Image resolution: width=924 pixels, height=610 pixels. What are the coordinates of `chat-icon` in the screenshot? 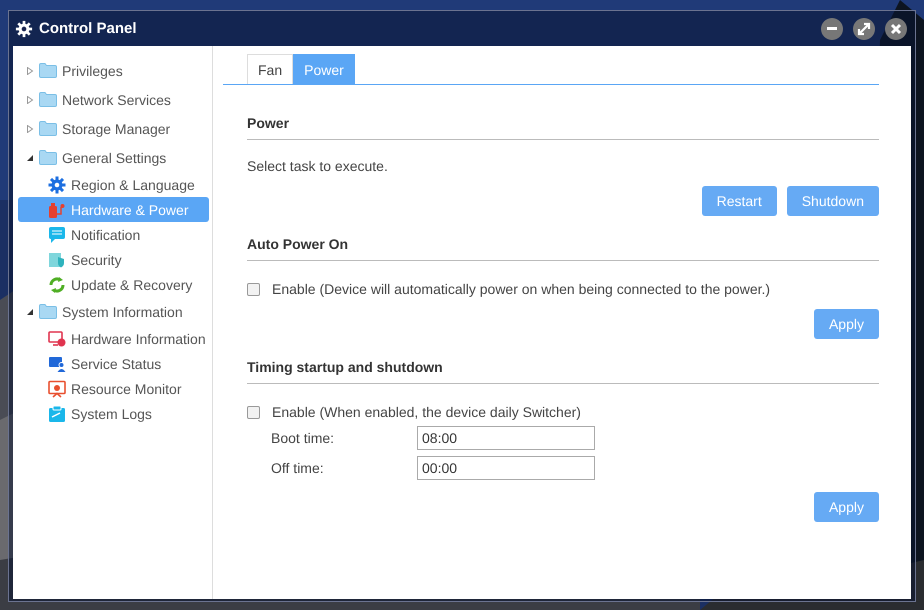 It's located at (57, 235).